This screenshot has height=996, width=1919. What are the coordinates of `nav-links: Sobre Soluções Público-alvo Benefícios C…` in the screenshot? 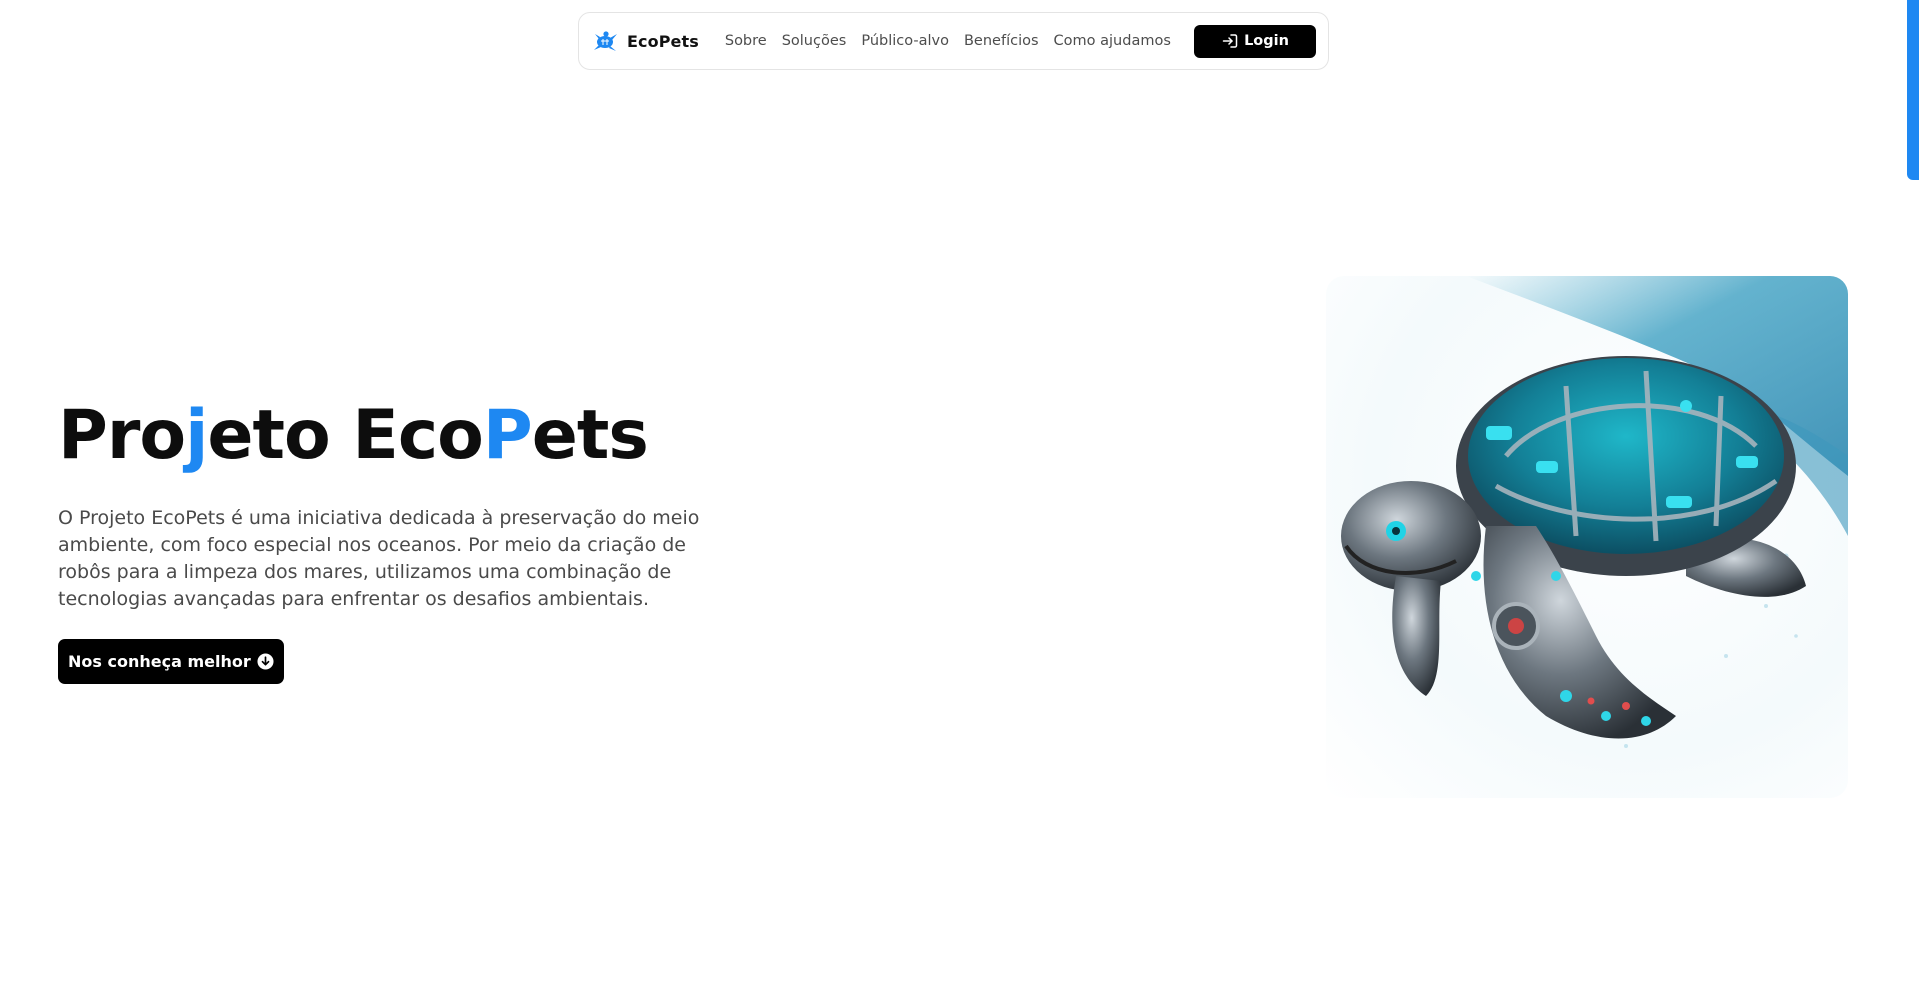 It's located at (948, 41).